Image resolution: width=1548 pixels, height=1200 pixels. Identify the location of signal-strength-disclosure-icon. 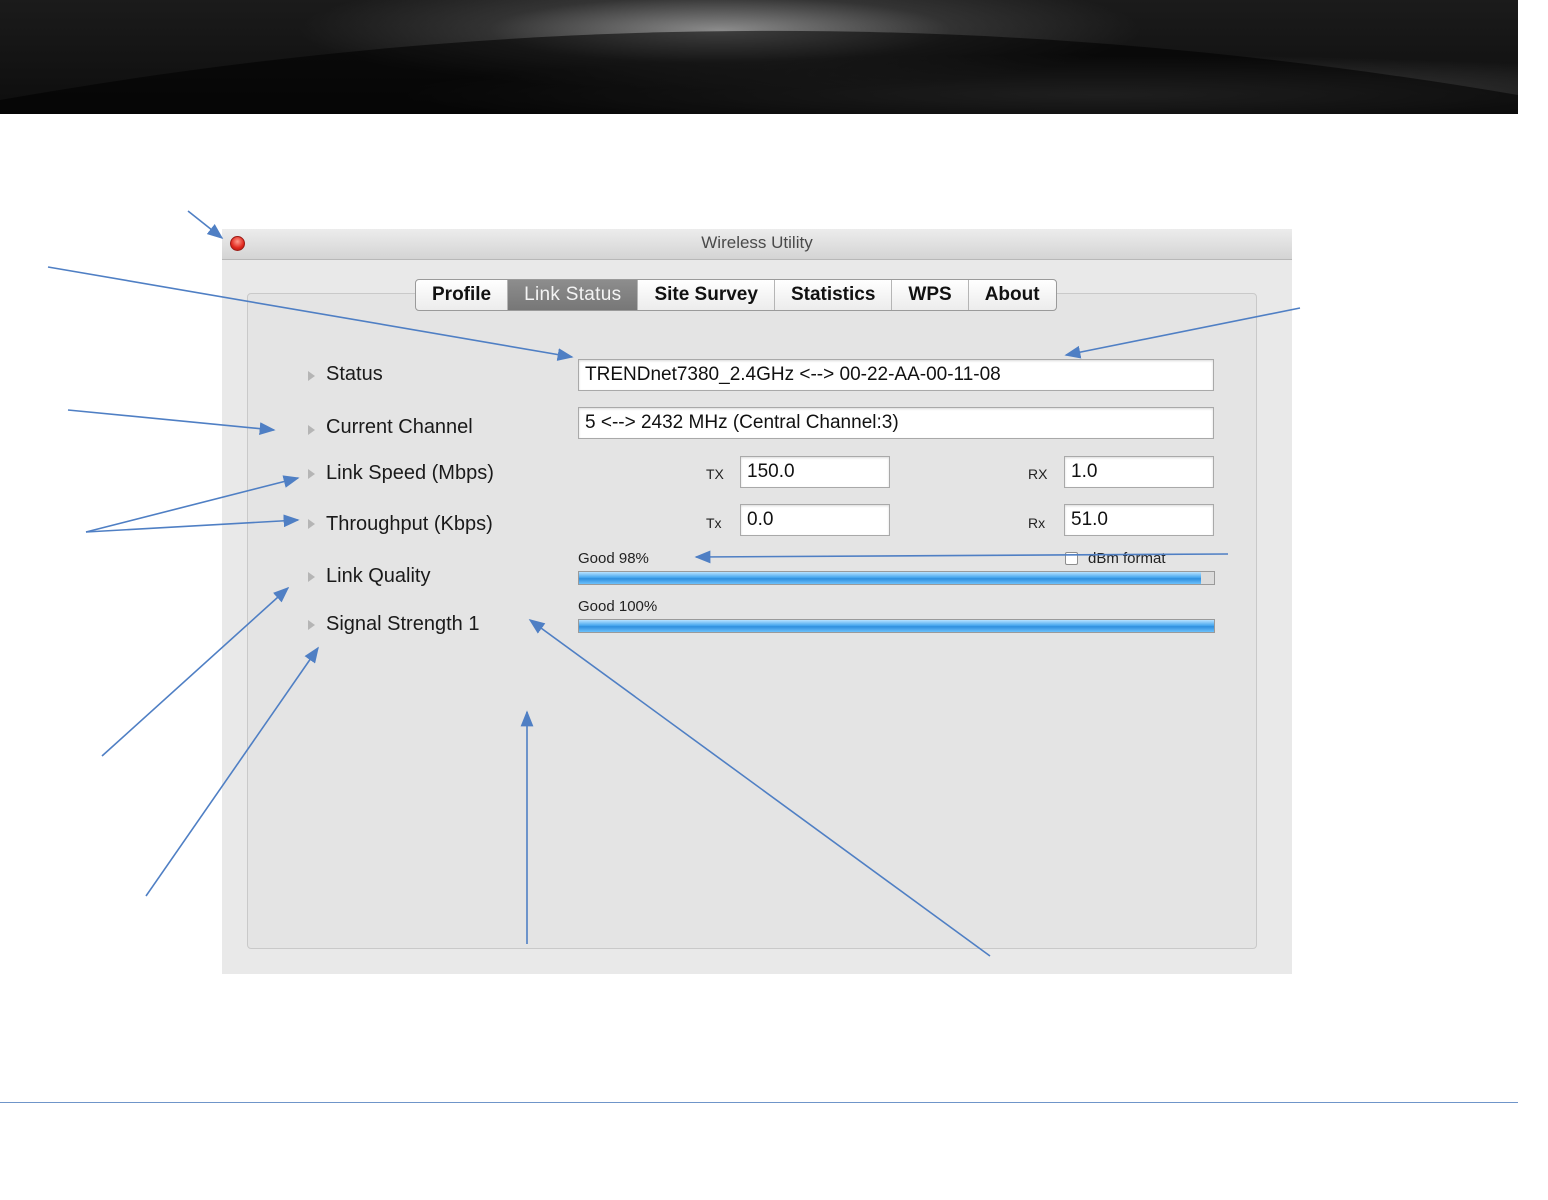
(311, 625).